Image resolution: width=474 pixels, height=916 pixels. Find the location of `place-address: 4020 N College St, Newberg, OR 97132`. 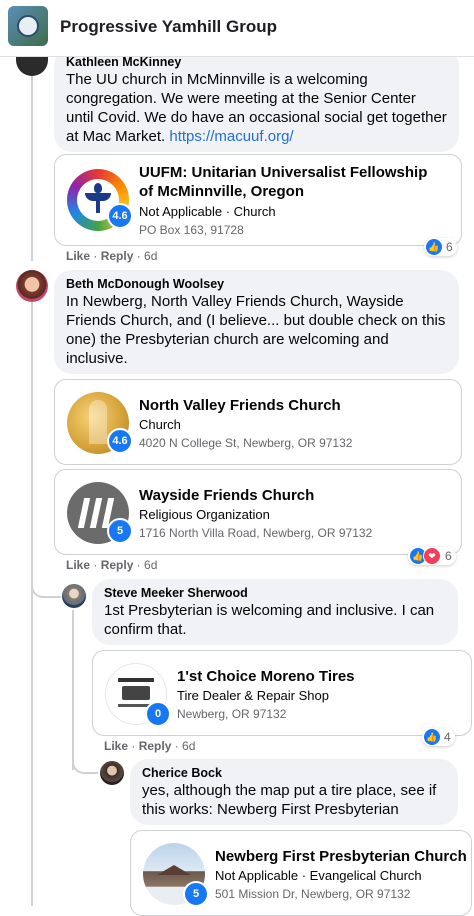

place-address: 4020 N College St, Newberg, OR 97132 is located at coordinates (246, 443).